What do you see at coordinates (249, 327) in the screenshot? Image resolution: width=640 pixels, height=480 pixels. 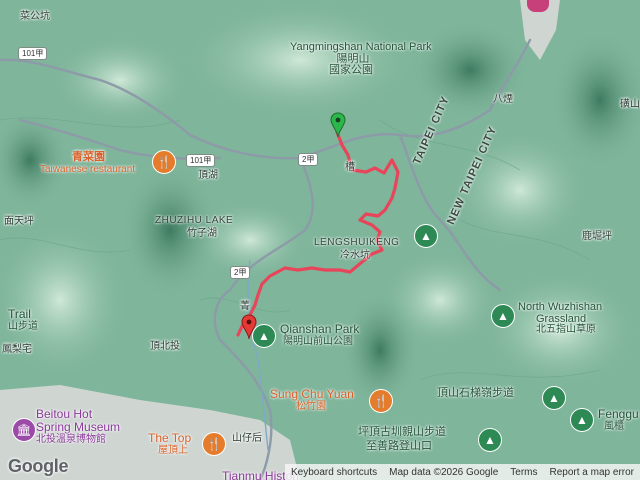 I see `end-location-pin-icon` at bounding box center [249, 327].